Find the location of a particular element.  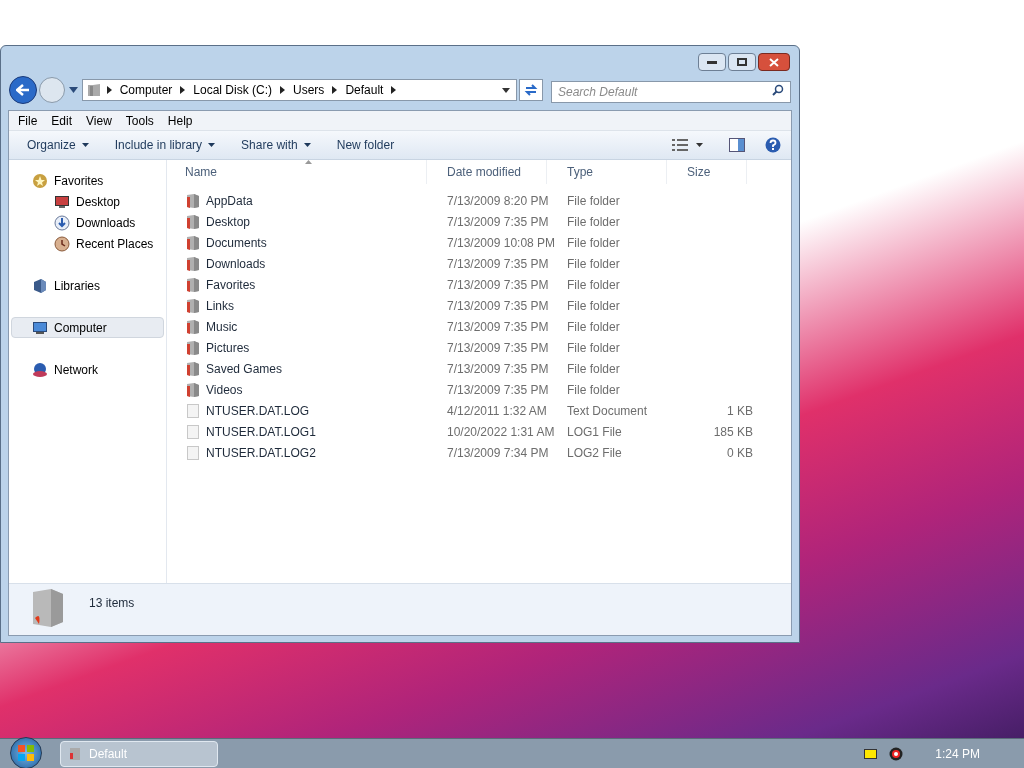

item-count-text: 13 items is located at coordinates (112, 603).